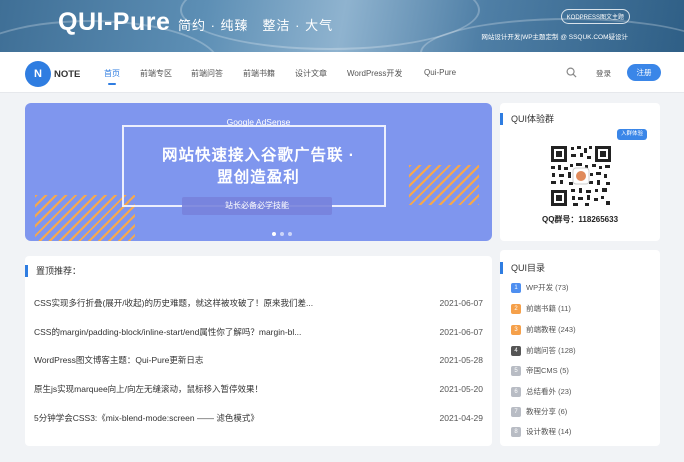 This screenshot has height=462, width=684. I want to click on register-button: 注册, so click(644, 72).